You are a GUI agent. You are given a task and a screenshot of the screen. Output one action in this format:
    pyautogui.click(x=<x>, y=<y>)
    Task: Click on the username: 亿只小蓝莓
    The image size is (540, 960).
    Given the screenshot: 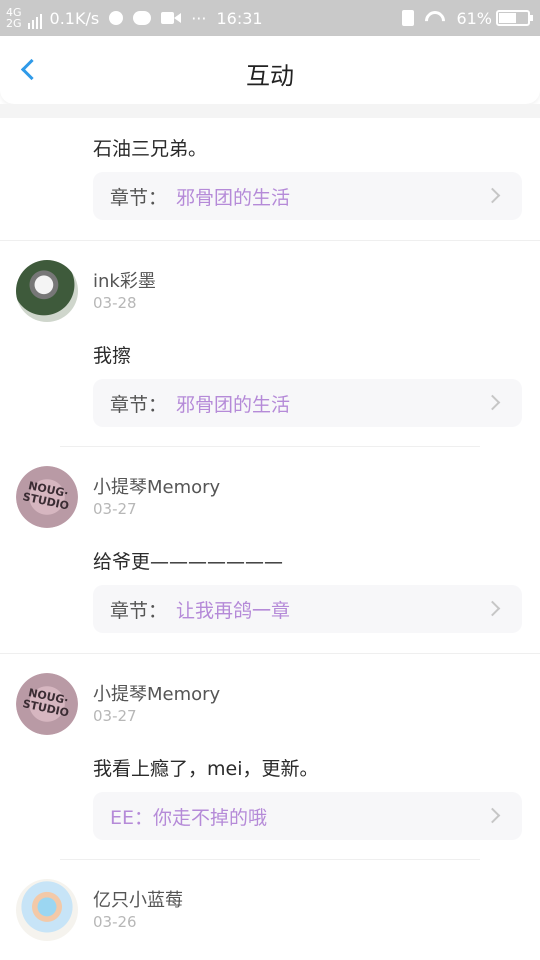 What is the action you would take?
    pyautogui.click(x=138, y=899)
    